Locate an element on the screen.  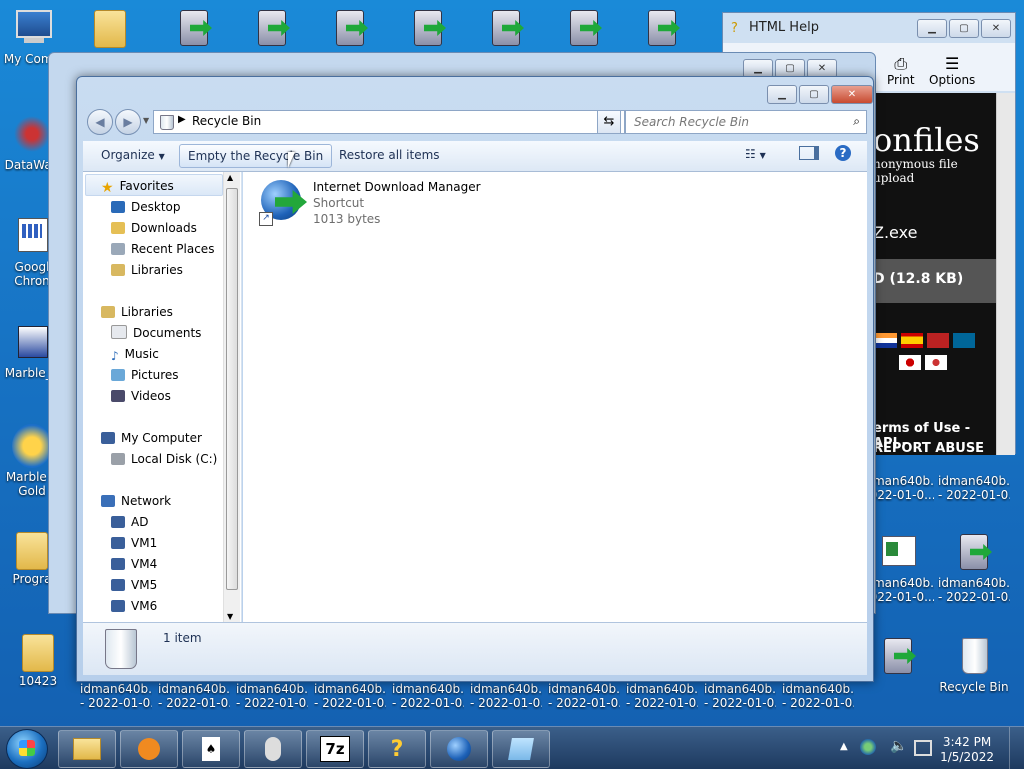
nav-label: AD is located at coordinates (140, 522).